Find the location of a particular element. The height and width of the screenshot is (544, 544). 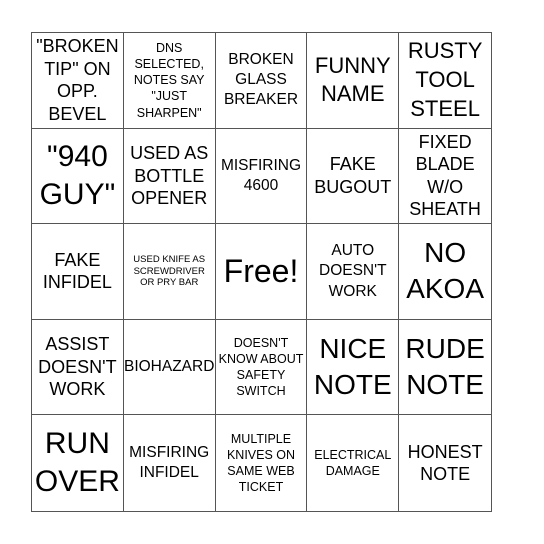

cell-text: ASSIST DOESN'T WORK is located at coordinates (77, 367).